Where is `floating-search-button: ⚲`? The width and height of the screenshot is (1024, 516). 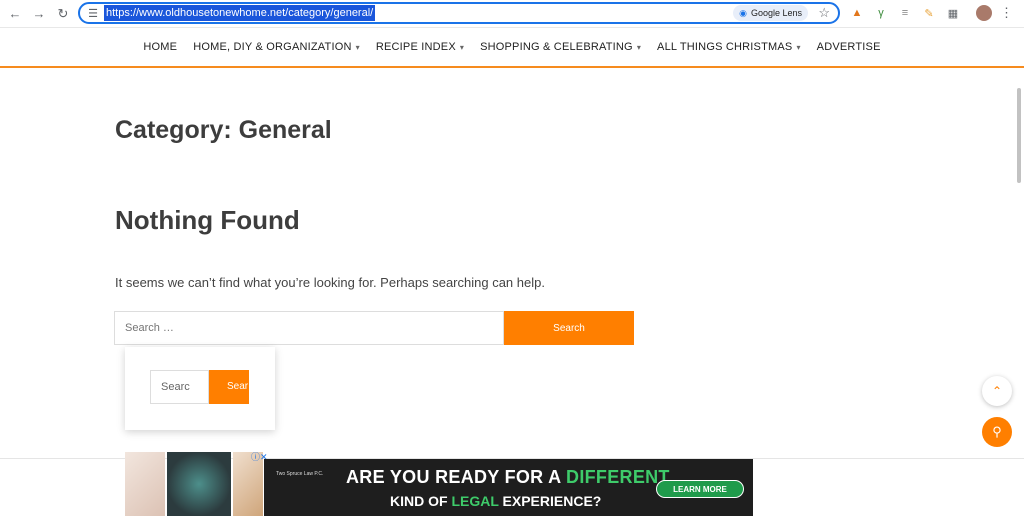 floating-search-button: ⚲ is located at coordinates (997, 432).